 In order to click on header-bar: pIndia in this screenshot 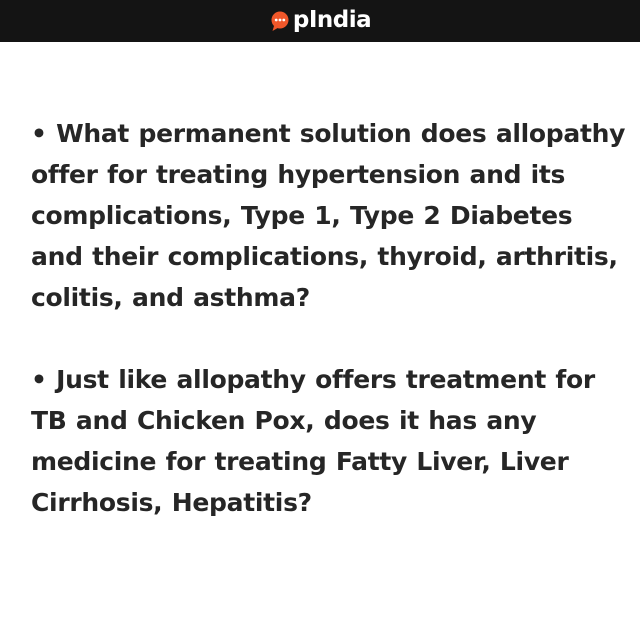, I will do `click(320, 21)`.